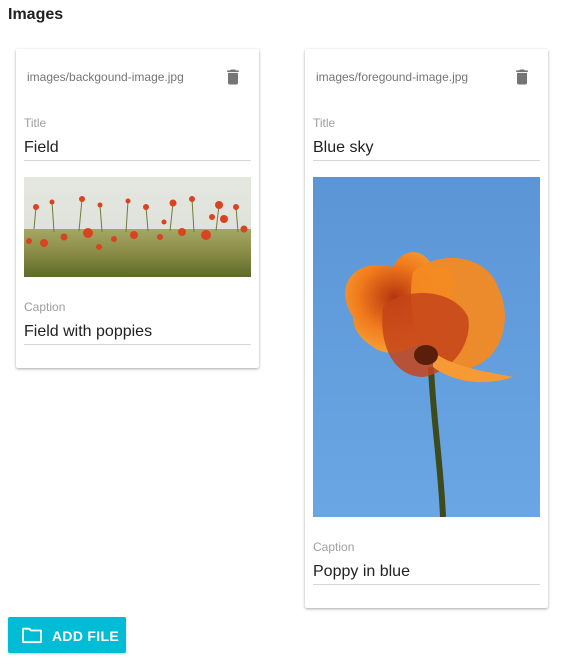  Describe the element at coordinates (392, 77) in the screenshot. I see `file-name: images/foregound-image.jpg` at that location.